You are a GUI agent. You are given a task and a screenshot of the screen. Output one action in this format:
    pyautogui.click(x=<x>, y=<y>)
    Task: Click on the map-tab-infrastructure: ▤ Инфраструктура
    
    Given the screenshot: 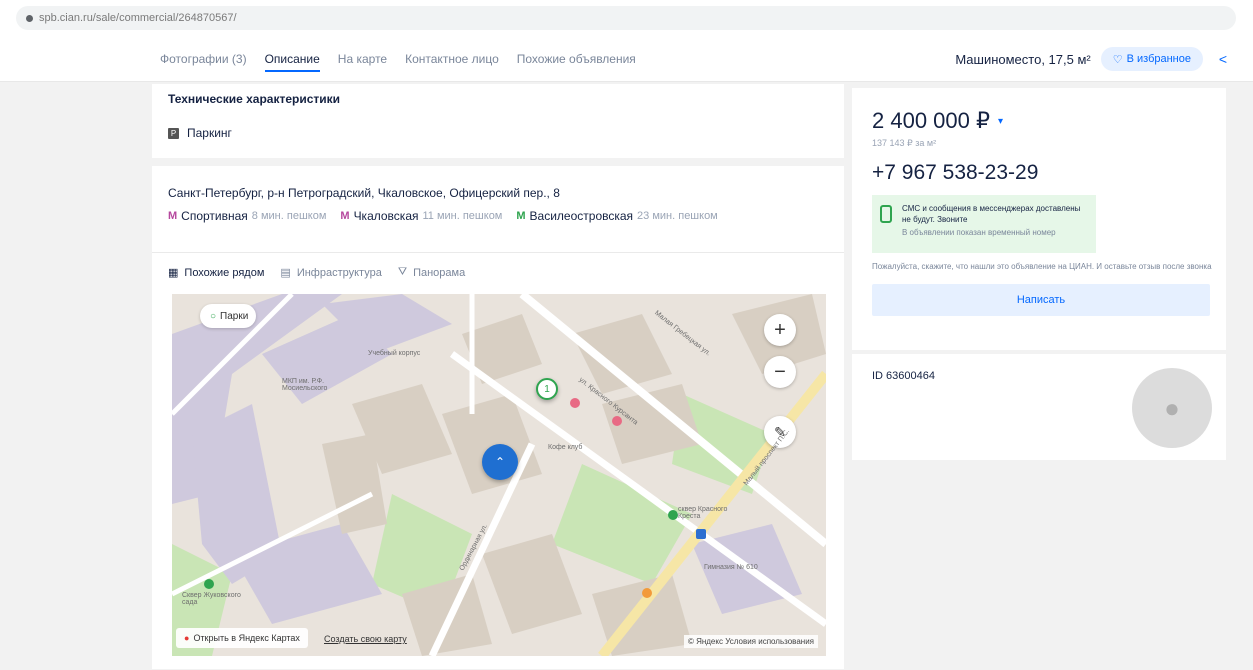 What is the action you would take?
    pyautogui.click(x=331, y=273)
    